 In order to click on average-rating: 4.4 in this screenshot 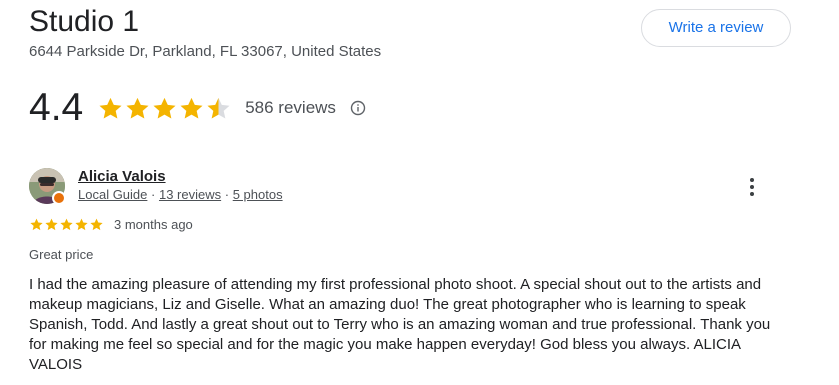, I will do `click(56, 107)`.